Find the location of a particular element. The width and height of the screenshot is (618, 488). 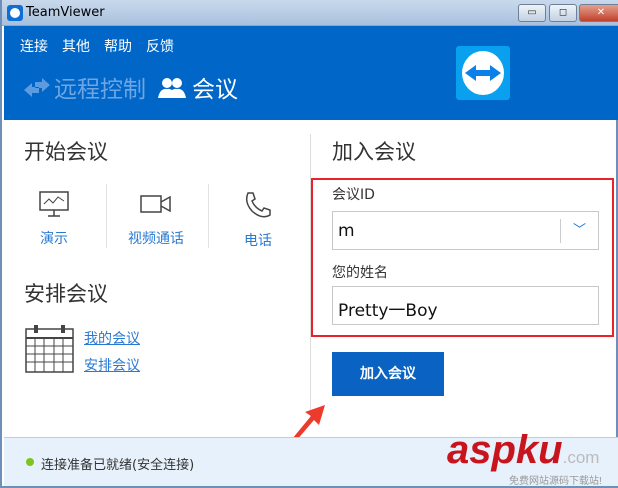

my-meetings-link: 我的会议 is located at coordinates (112, 338).